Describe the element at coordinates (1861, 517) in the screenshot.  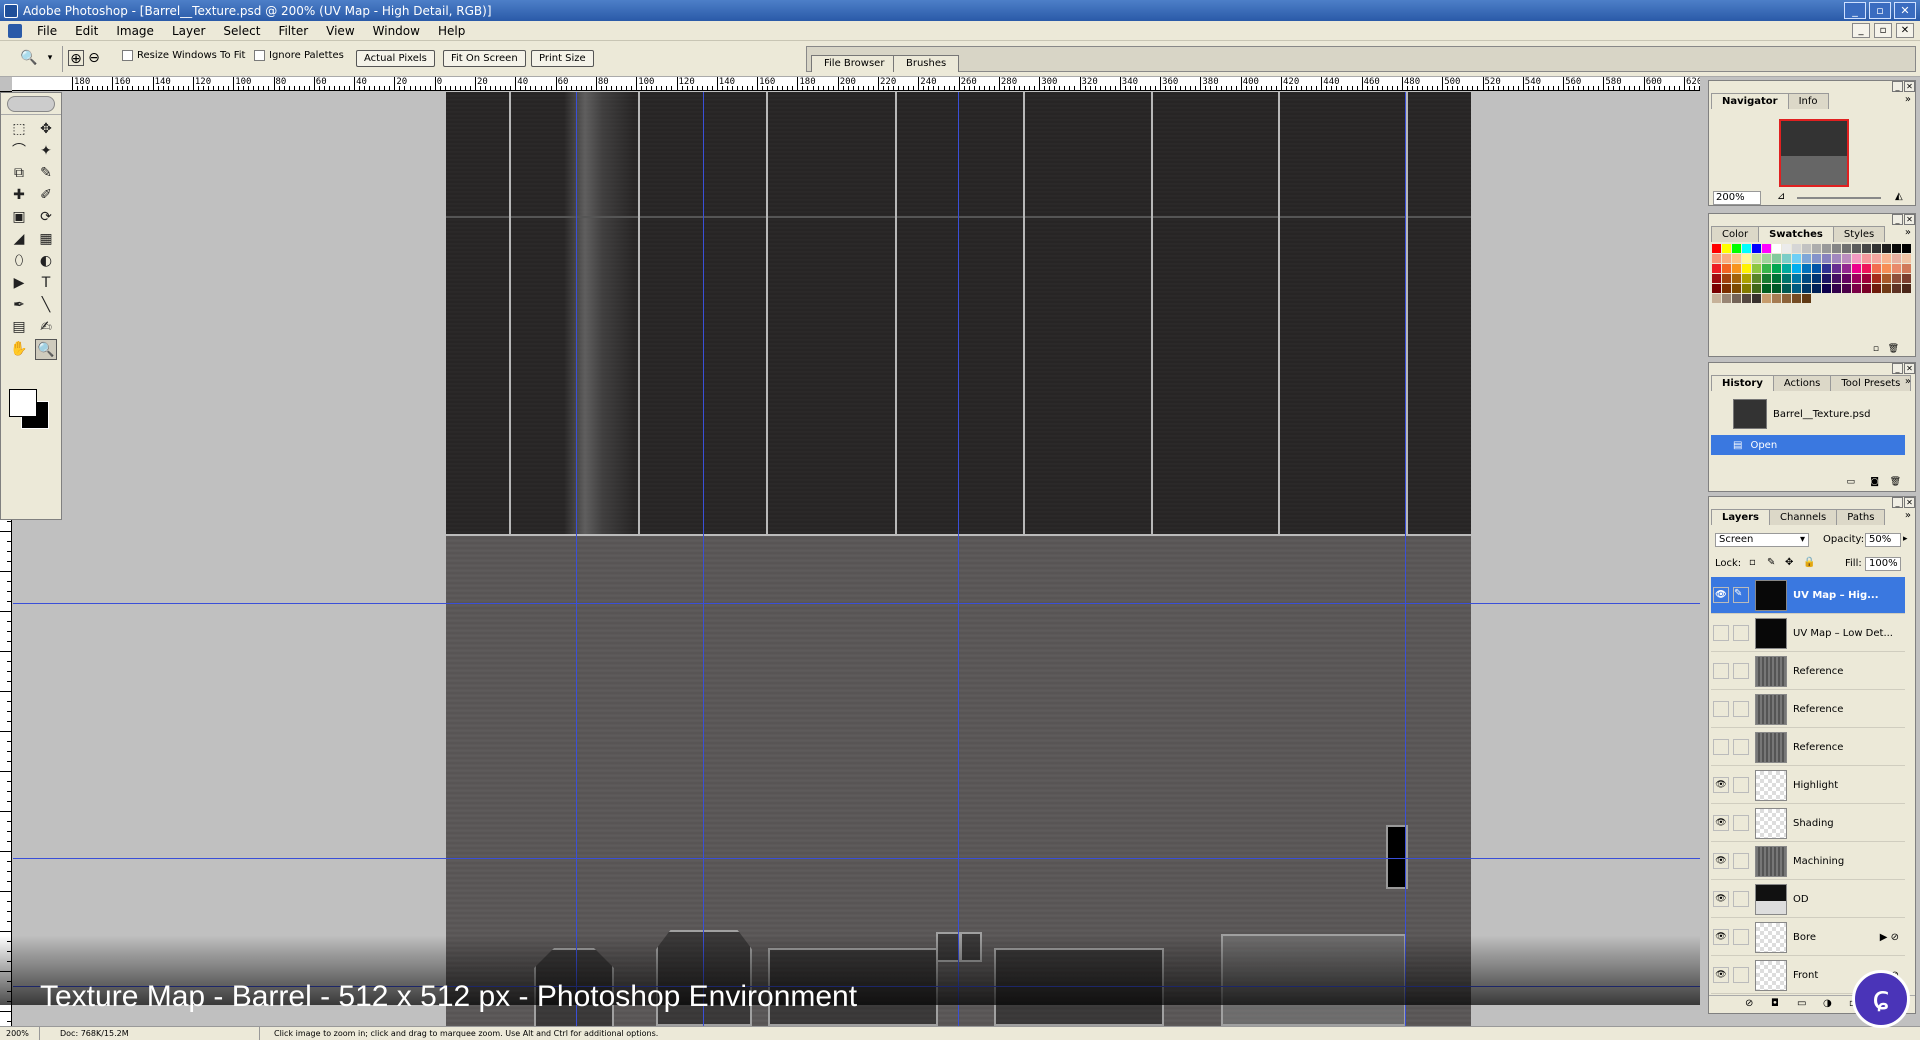
I see `tab-paths: Paths` at that location.